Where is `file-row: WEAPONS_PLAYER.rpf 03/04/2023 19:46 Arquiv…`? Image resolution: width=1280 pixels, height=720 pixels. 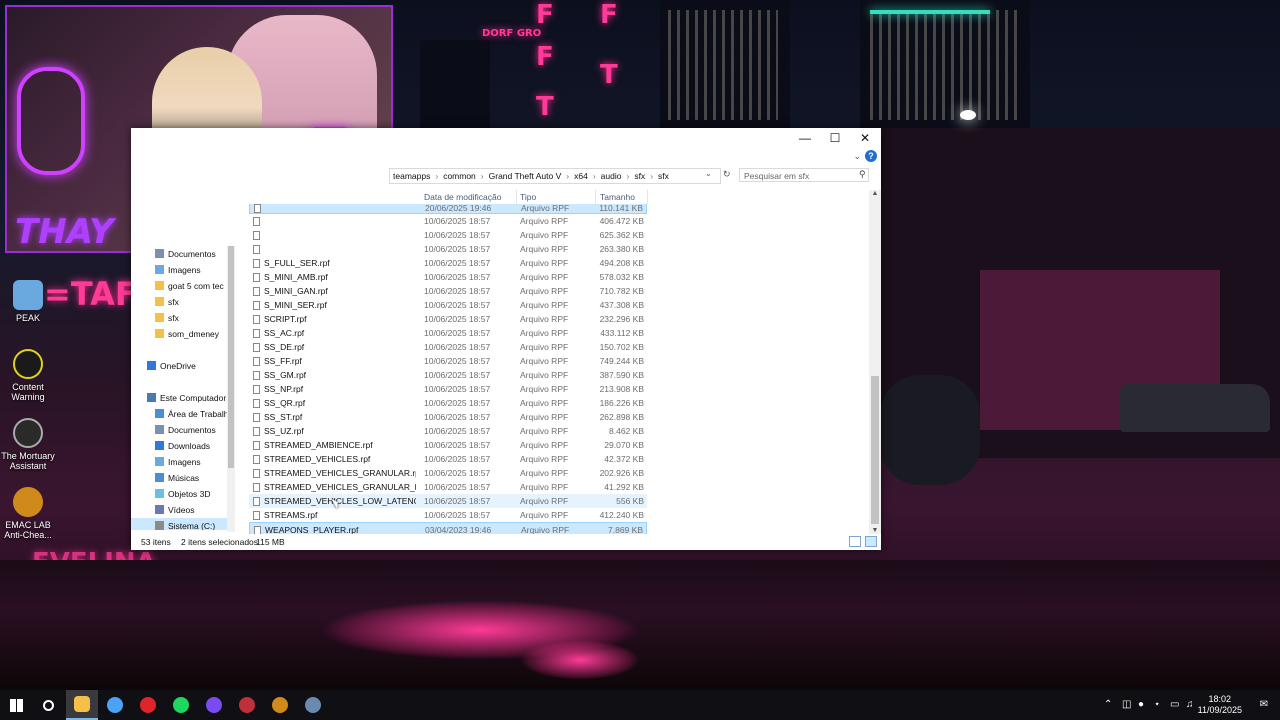 file-row: WEAPONS_PLAYER.rpf 03/04/2023 19:46 Arquiv… is located at coordinates (448, 528).